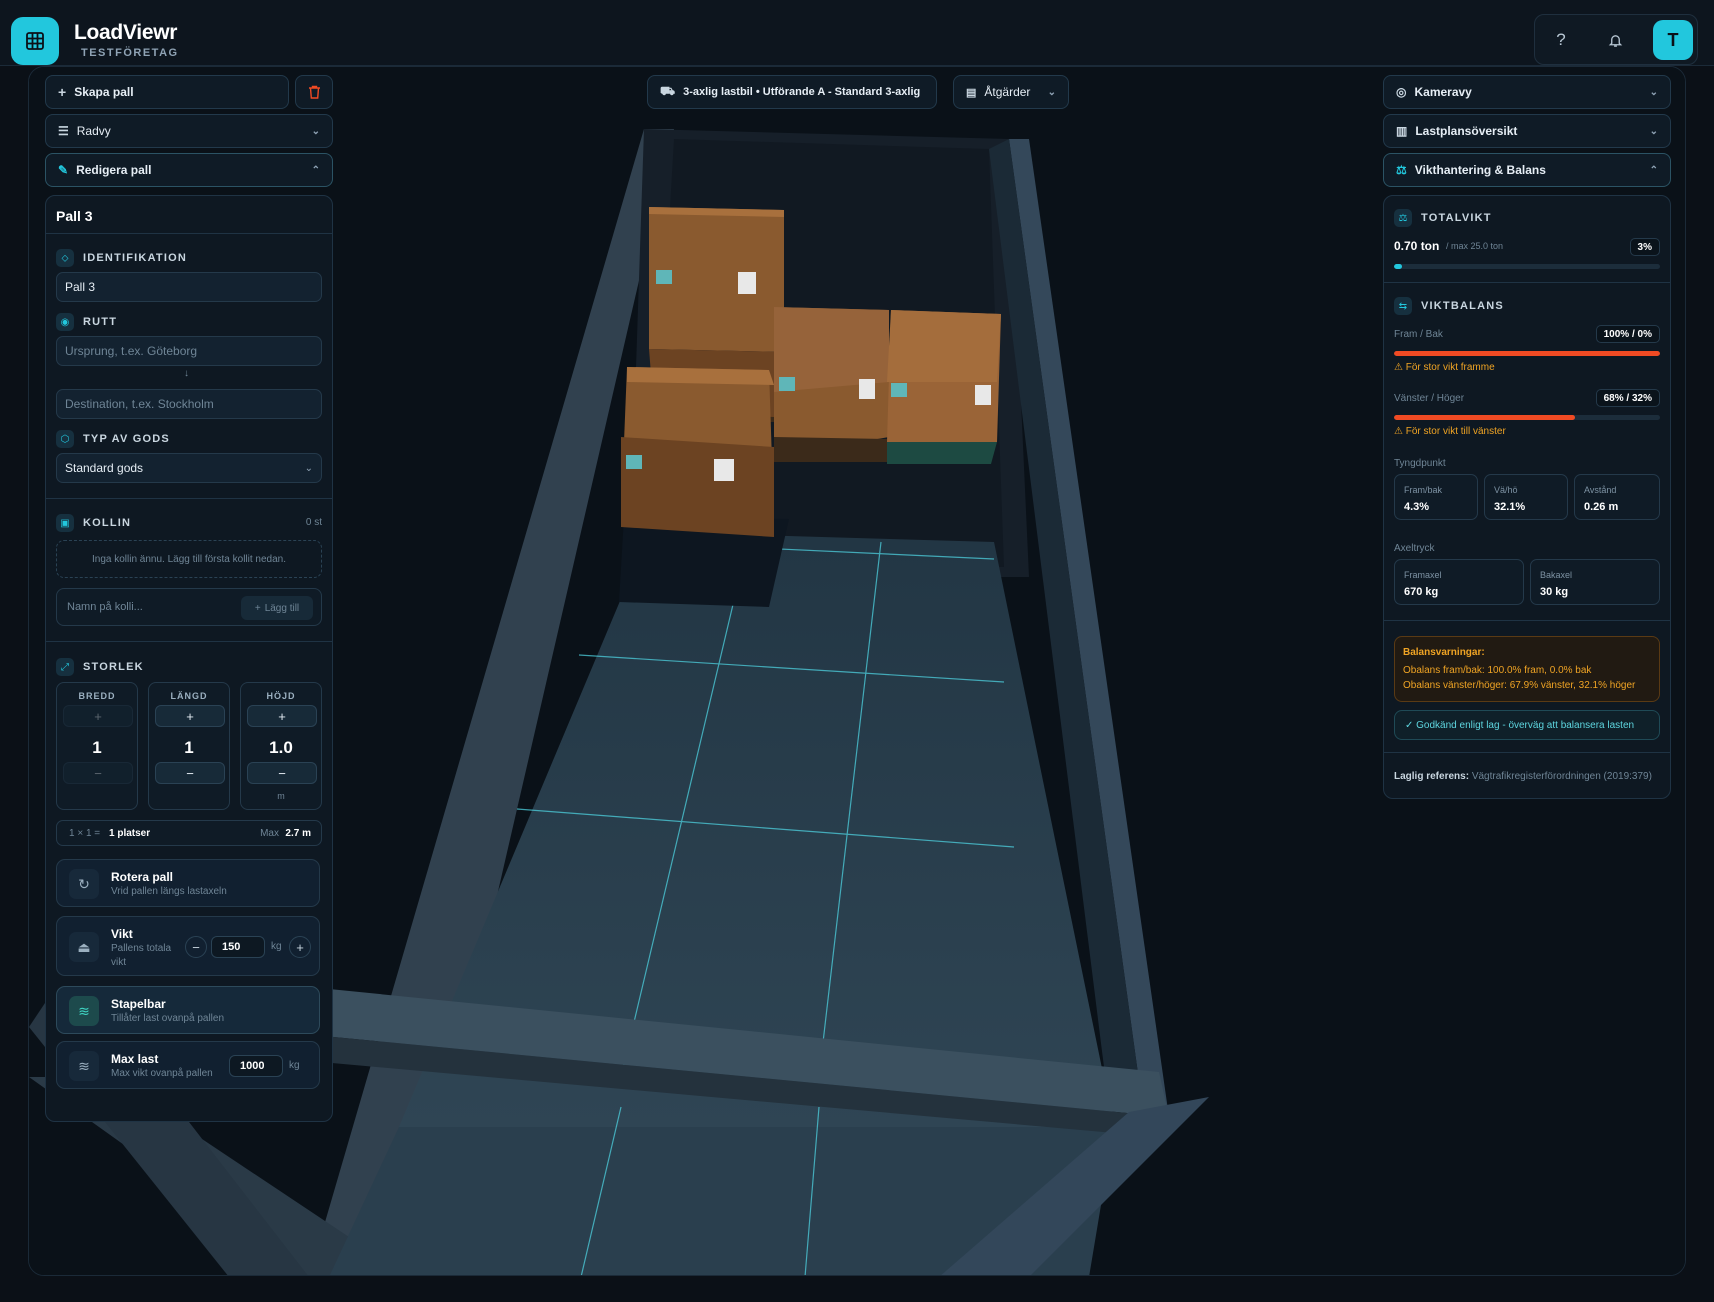  Describe the element at coordinates (1475, 246) in the screenshot. I see `total-weight-max: / max 25.0 ton` at that location.